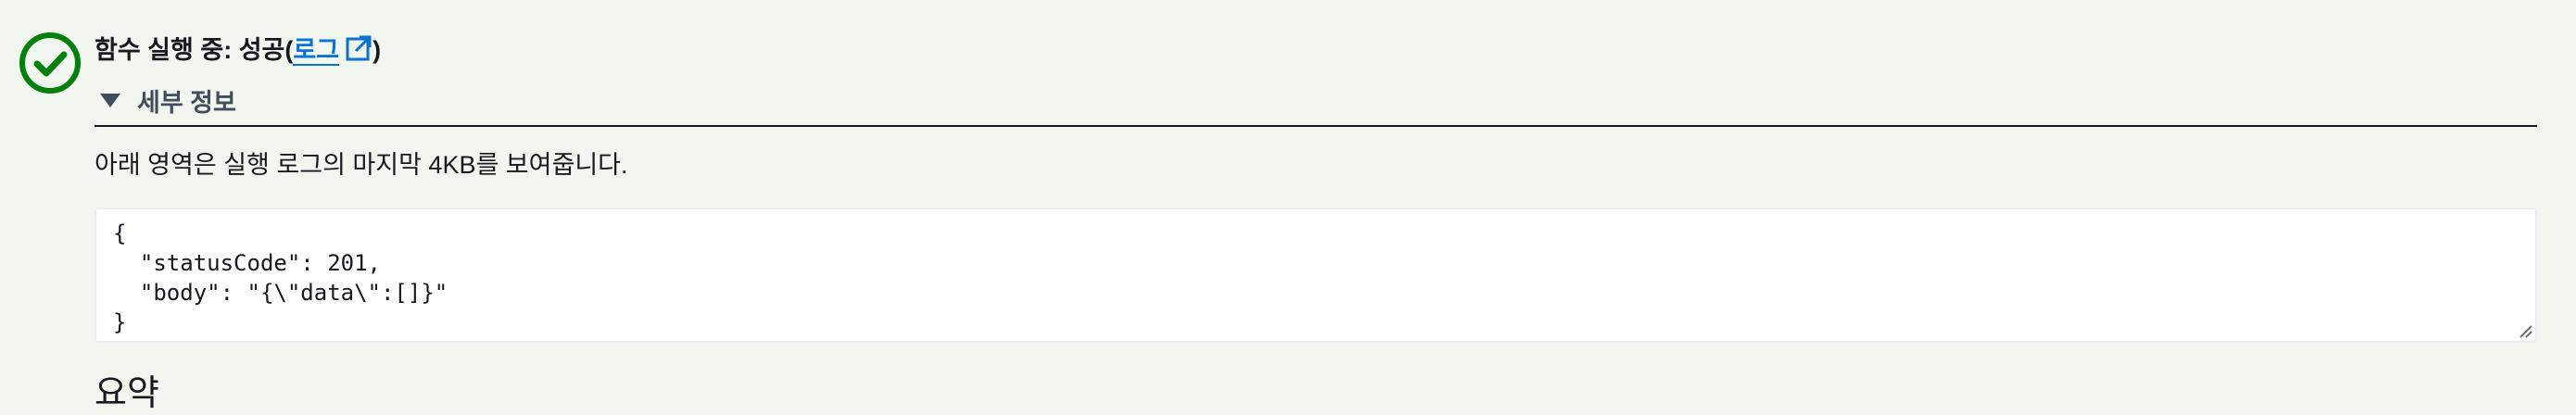  I want to click on status-title-suffix: ), so click(378, 50).